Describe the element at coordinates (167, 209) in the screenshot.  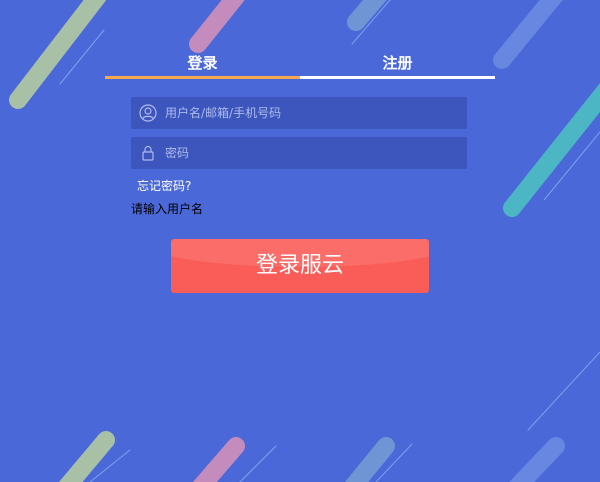
I see `error-message: 请输入用户名` at that location.